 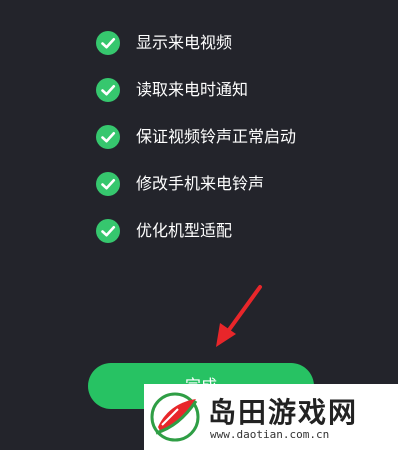 I want to click on watermark: 岛田游戏网 www.daotian.com.cn, so click(x=271, y=417).